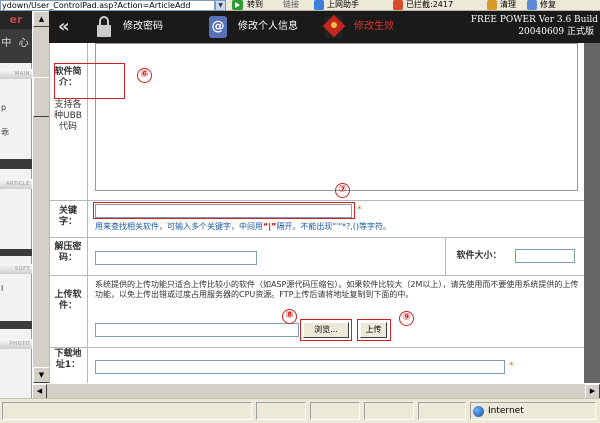 This screenshot has width=600, height=423. I want to click on sidebar-panel-main: MAIN p 乖, so click(16, 111).